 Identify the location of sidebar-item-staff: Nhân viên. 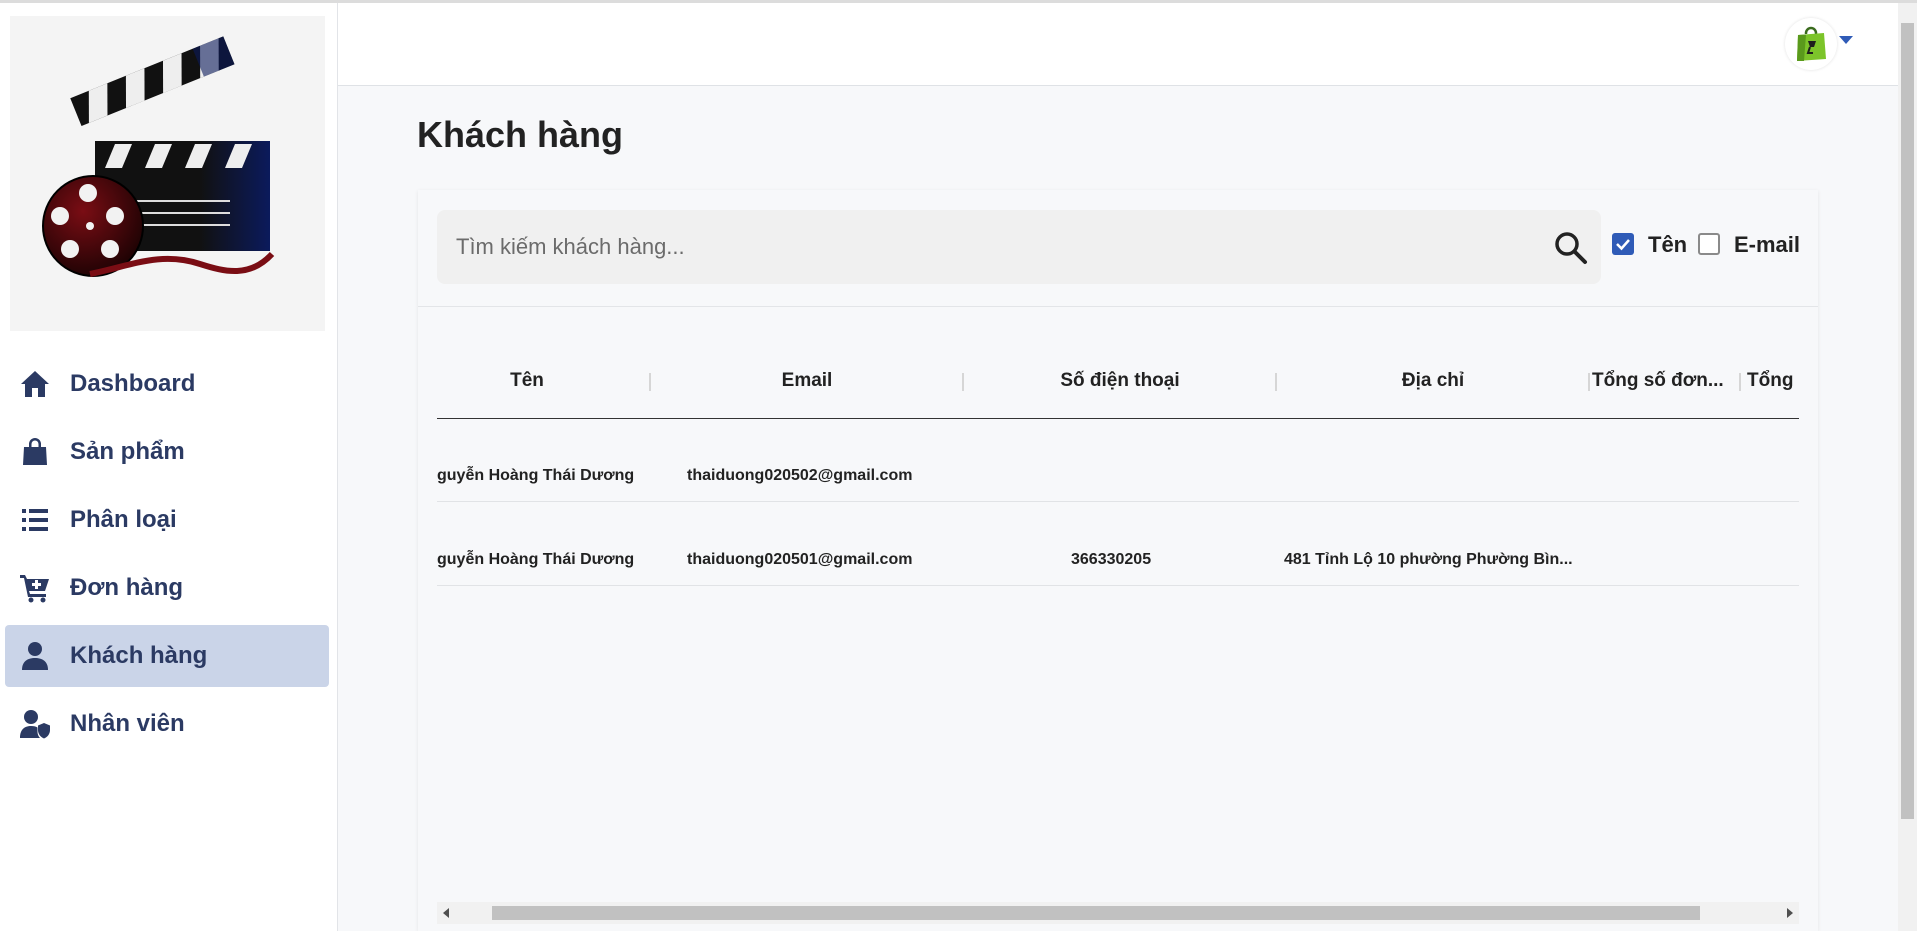
(167, 724).